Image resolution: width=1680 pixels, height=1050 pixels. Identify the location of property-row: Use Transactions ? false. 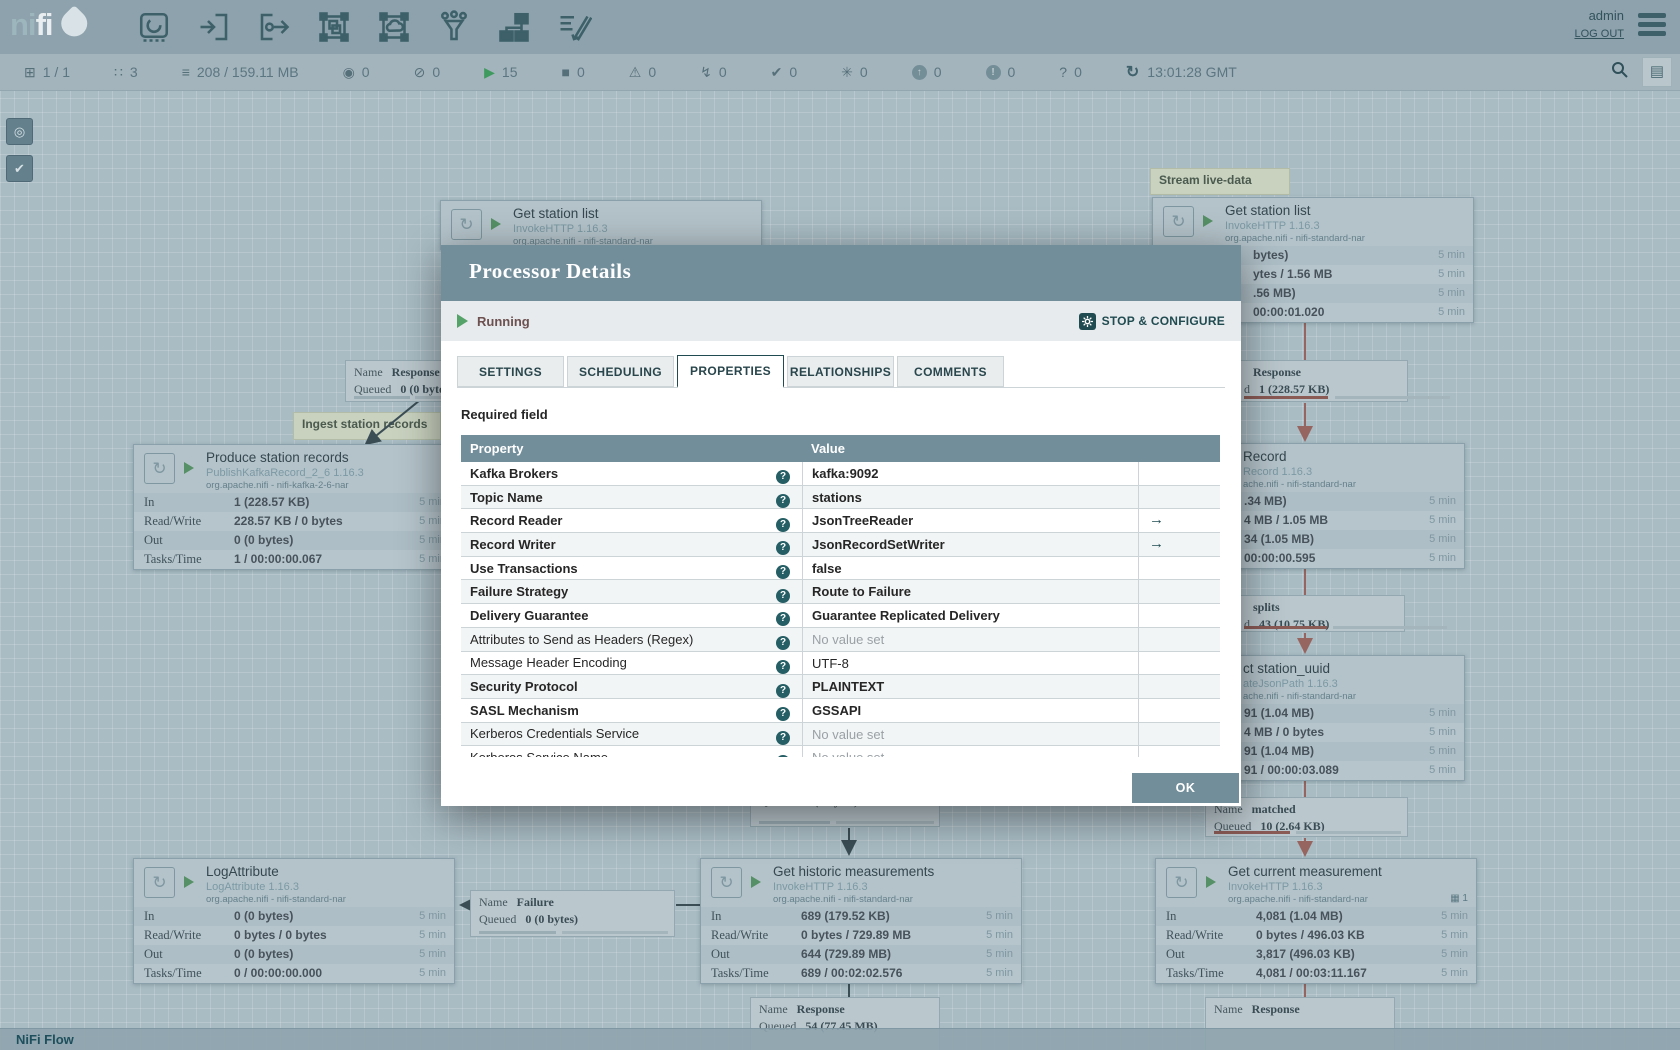
(840, 568).